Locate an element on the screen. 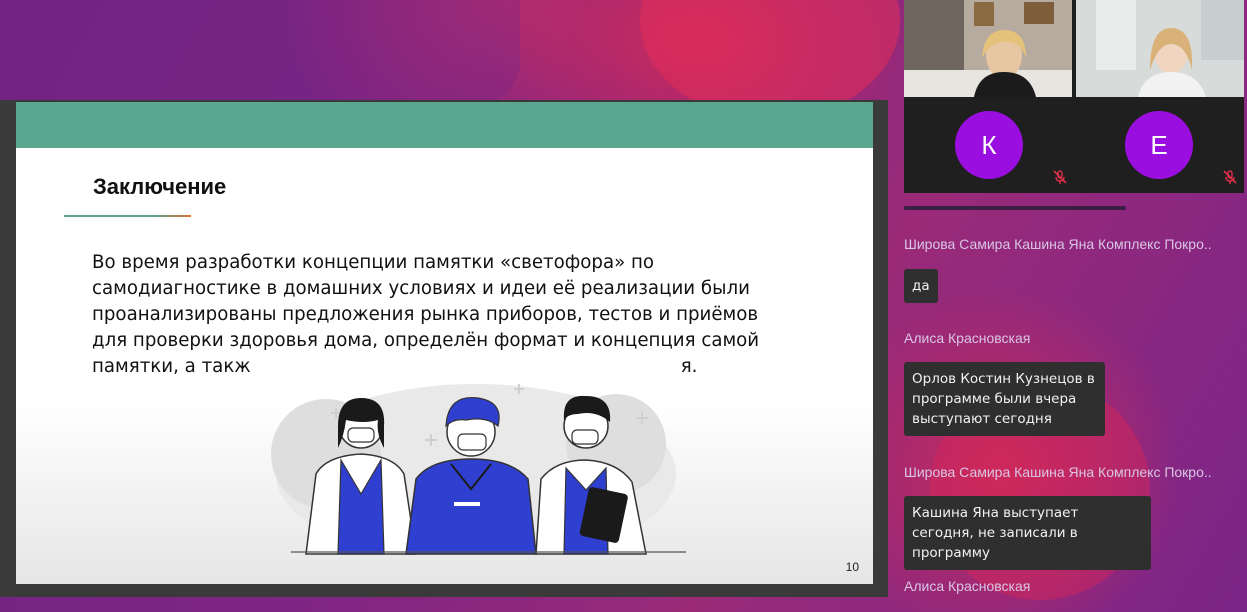  scrollbar-thumb is located at coordinates (1015, 208).